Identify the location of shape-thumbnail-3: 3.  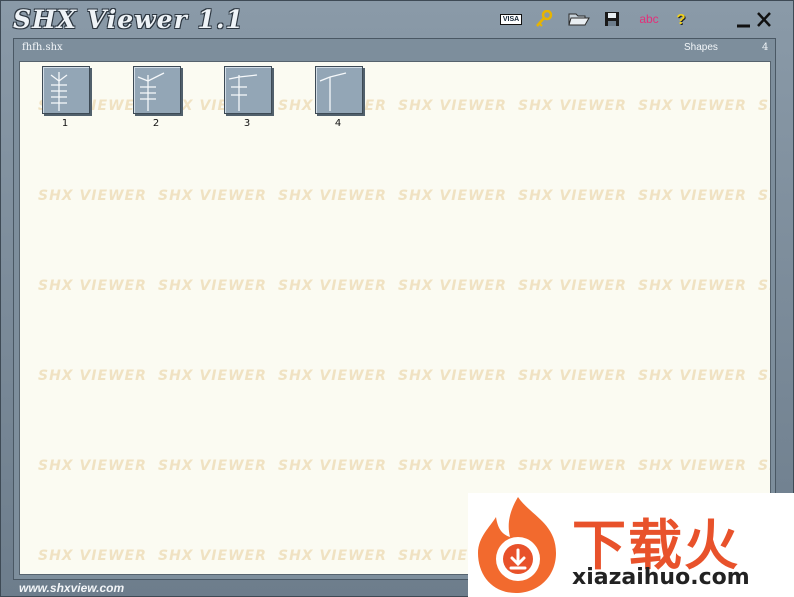
(249, 98).